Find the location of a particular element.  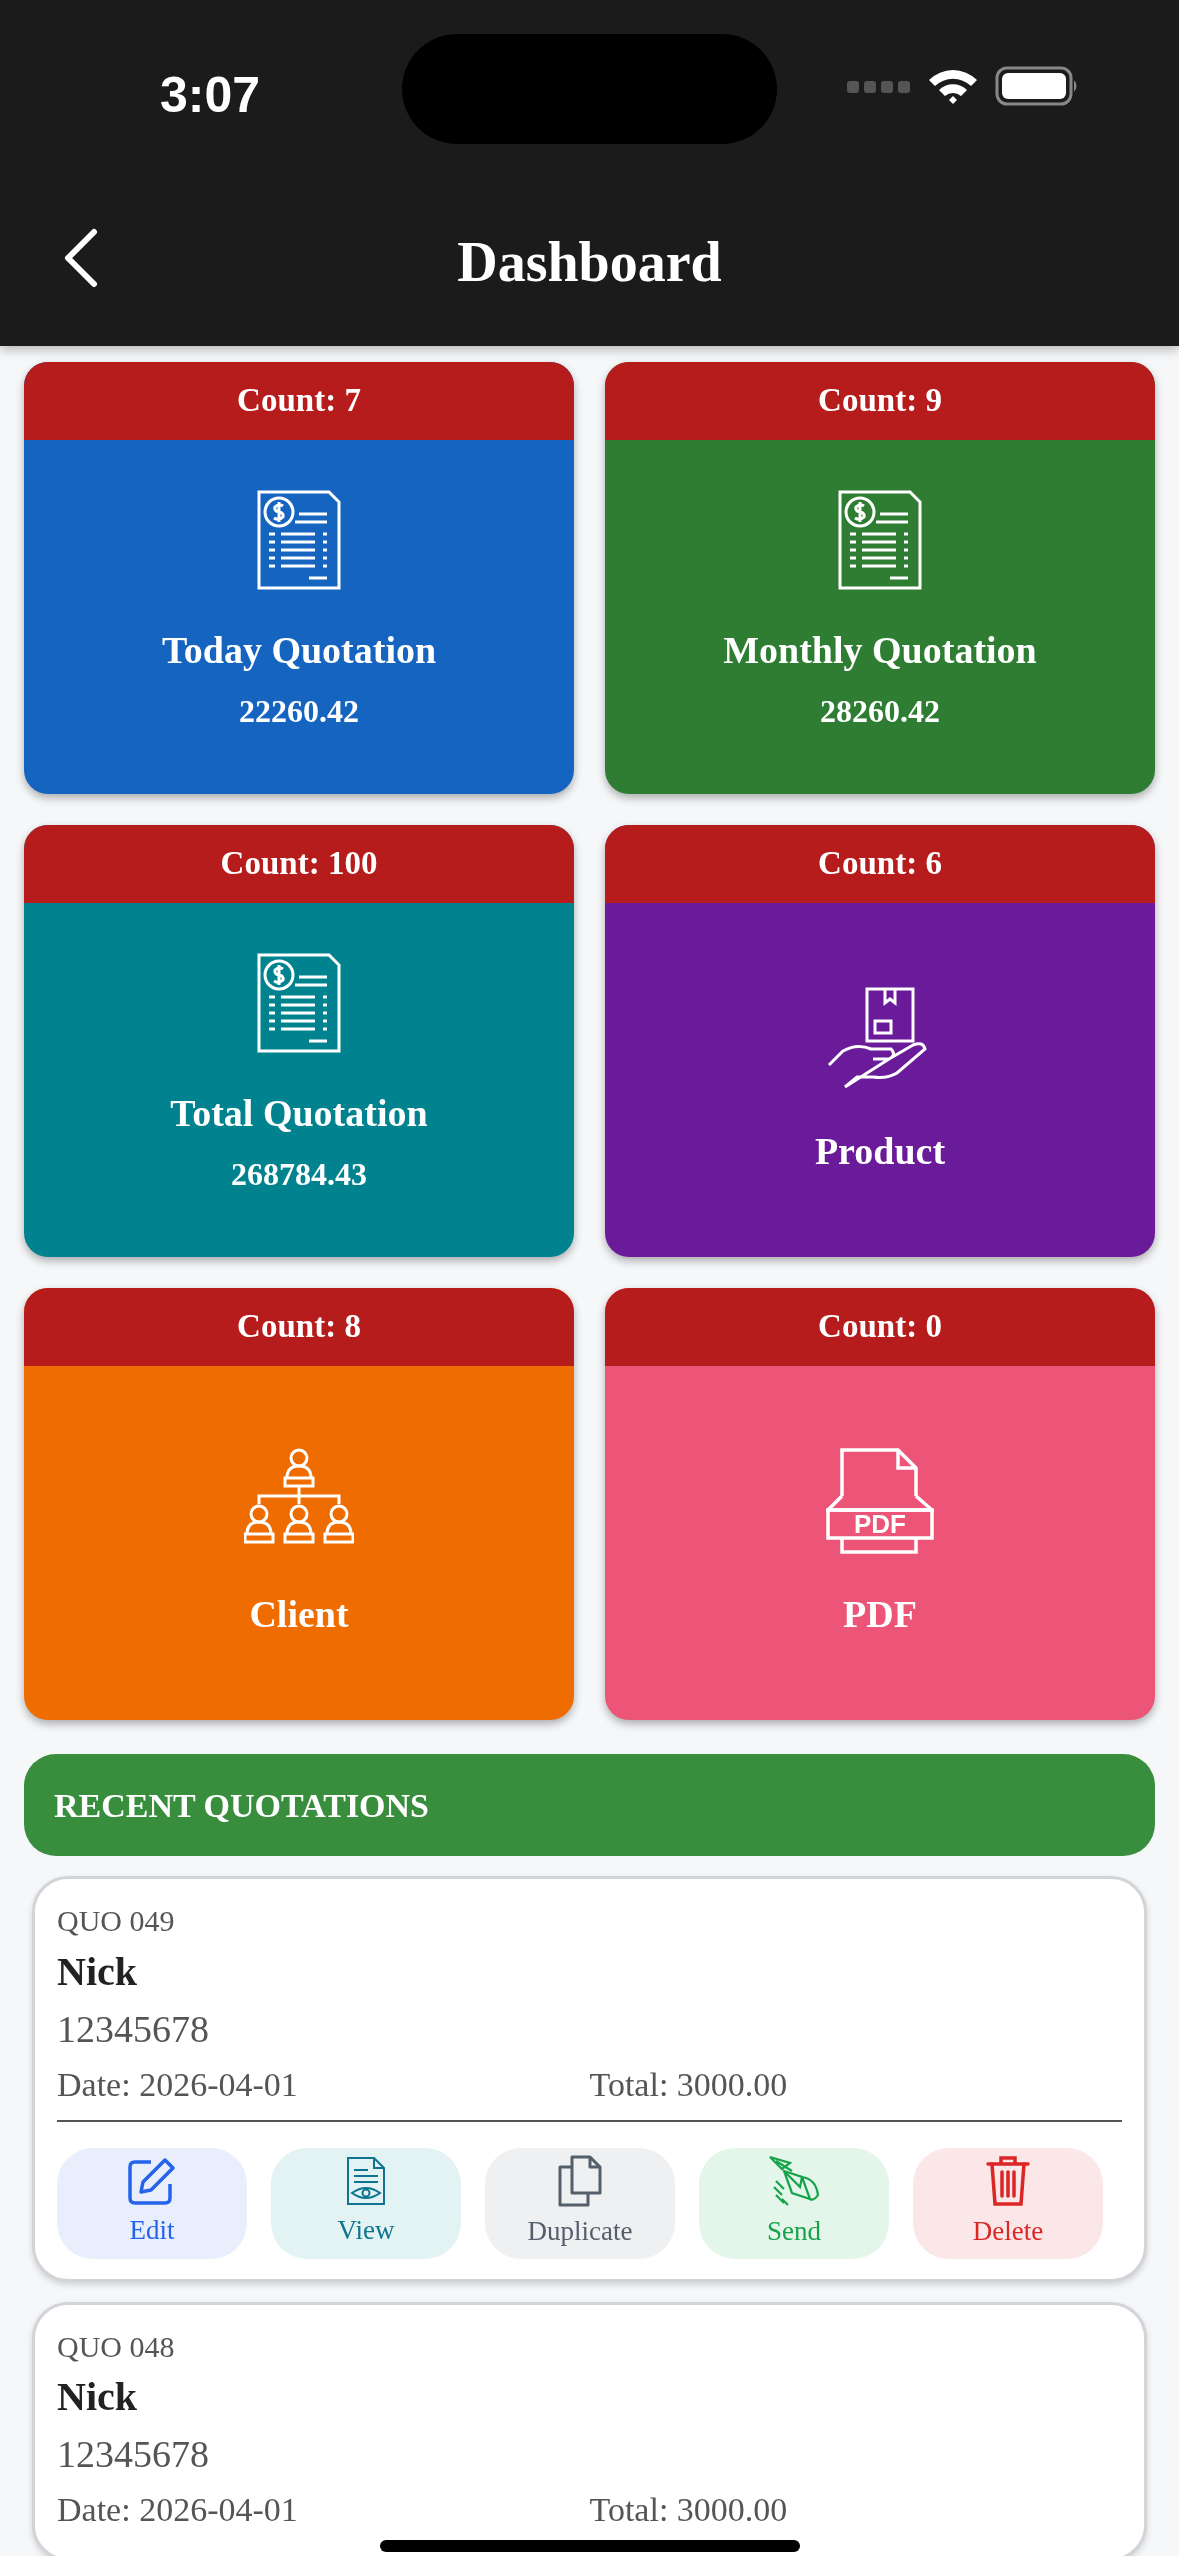

tile-title: PDF is located at coordinates (880, 1615).